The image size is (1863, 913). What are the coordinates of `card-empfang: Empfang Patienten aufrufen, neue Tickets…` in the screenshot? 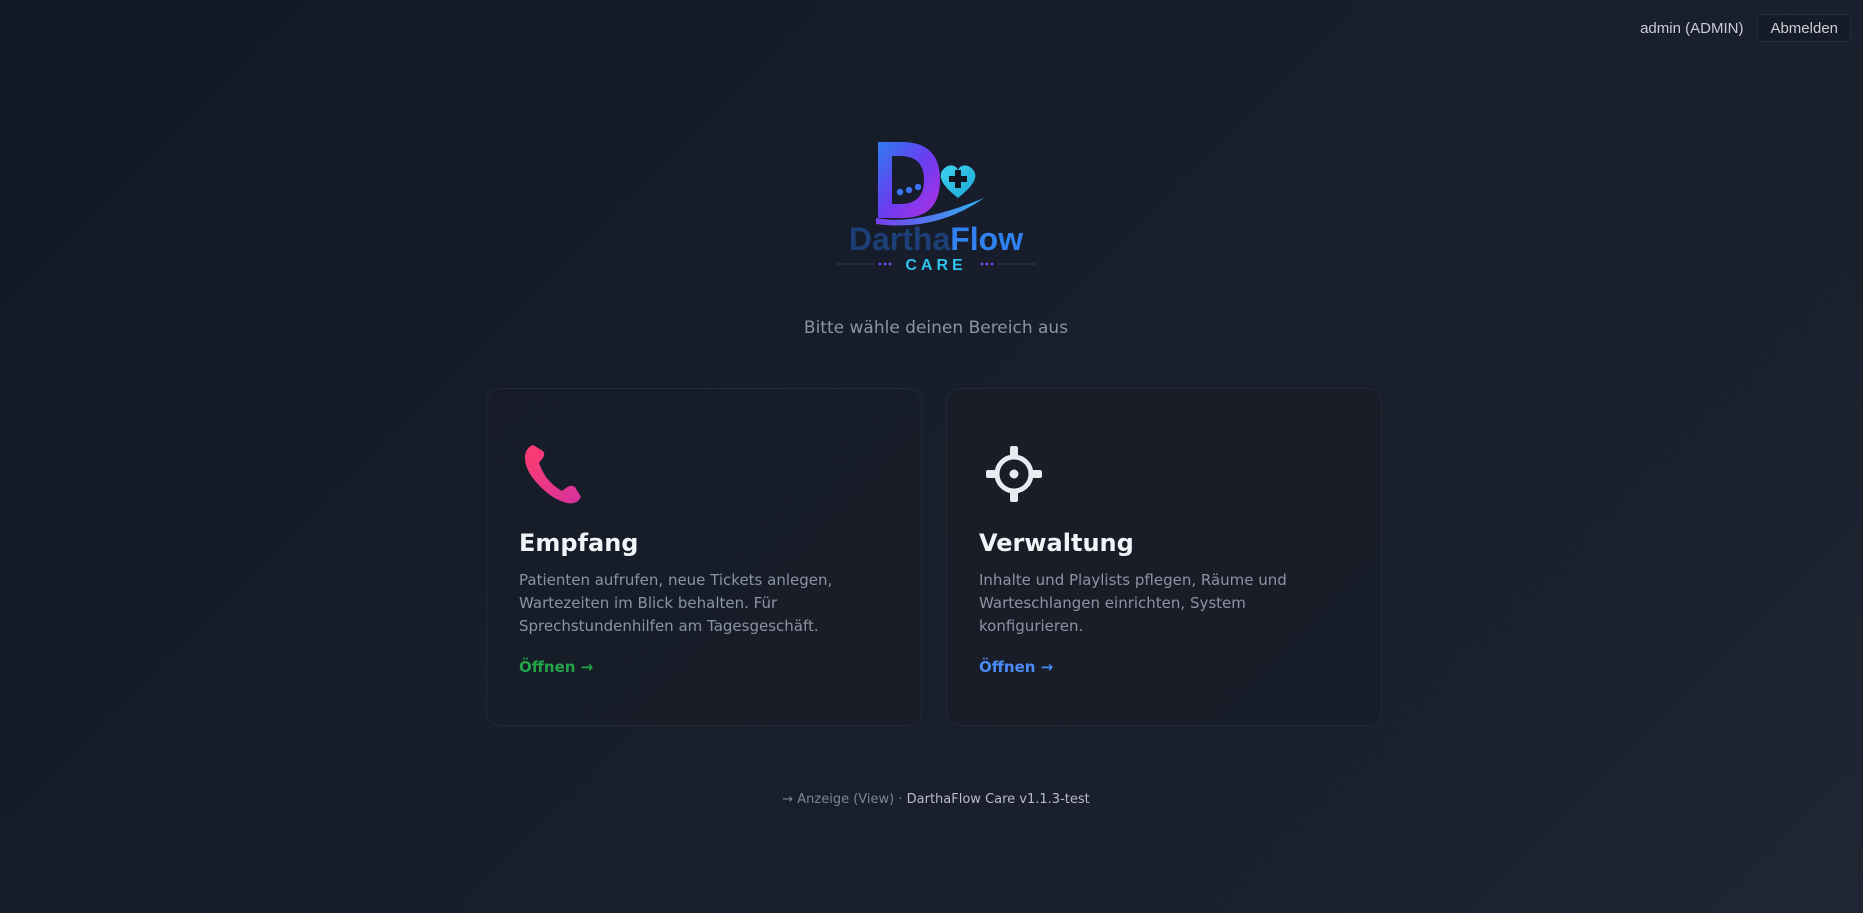 It's located at (704, 557).